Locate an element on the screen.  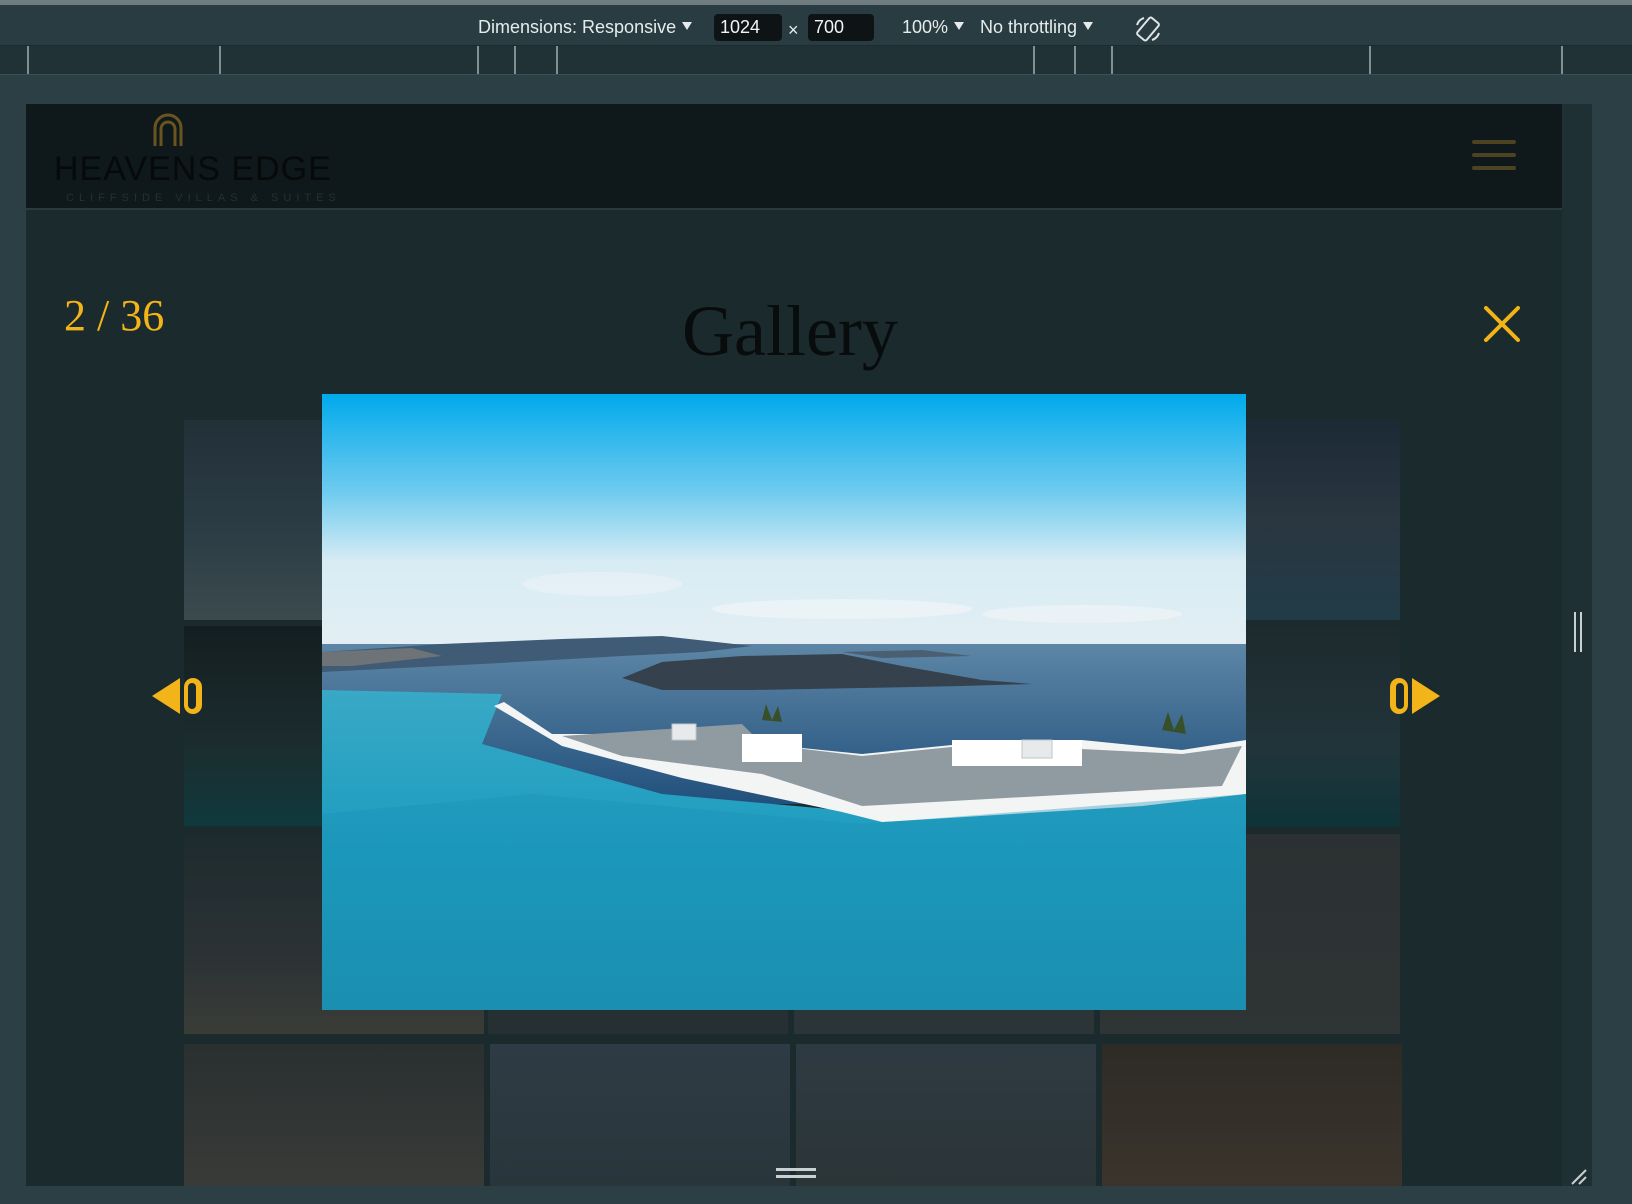
throttling-label: No throttling is located at coordinates (1029, 27).